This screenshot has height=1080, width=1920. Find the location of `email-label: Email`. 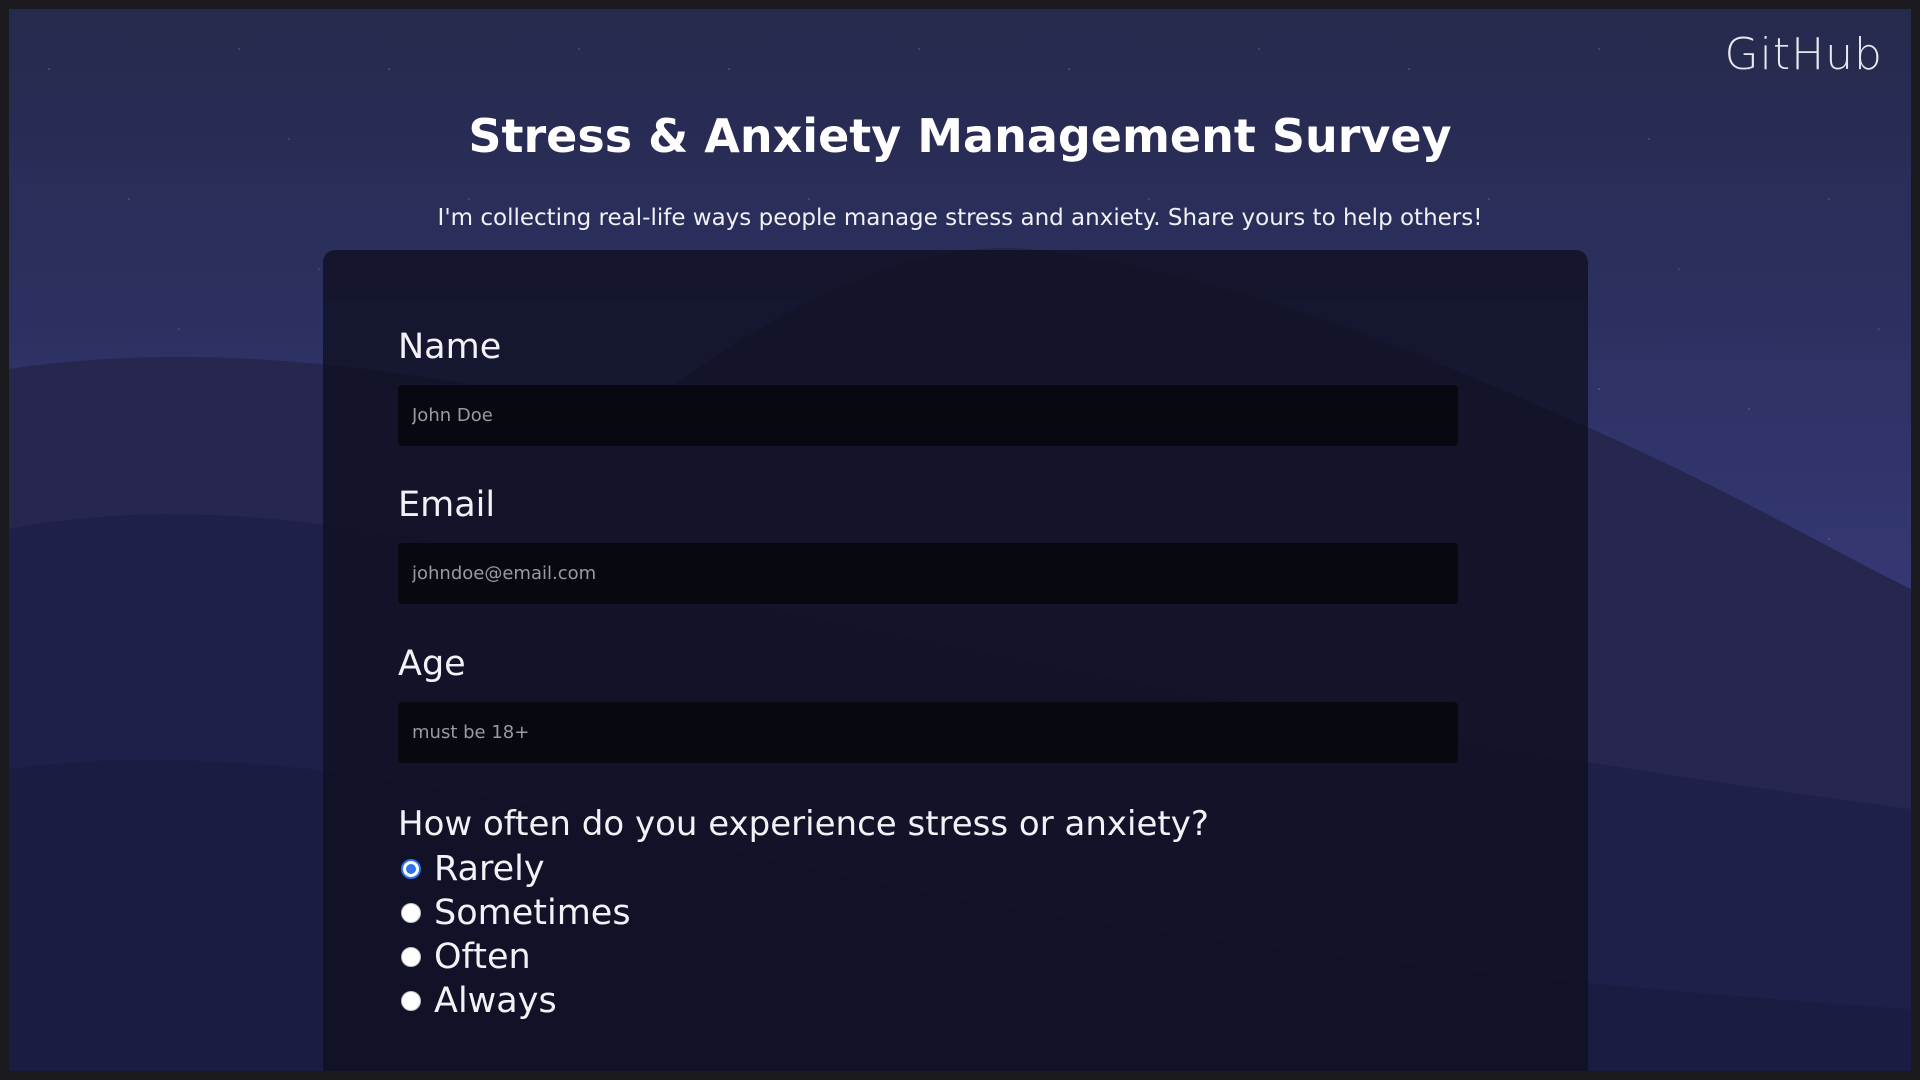

email-label: Email is located at coordinates (447, 505).